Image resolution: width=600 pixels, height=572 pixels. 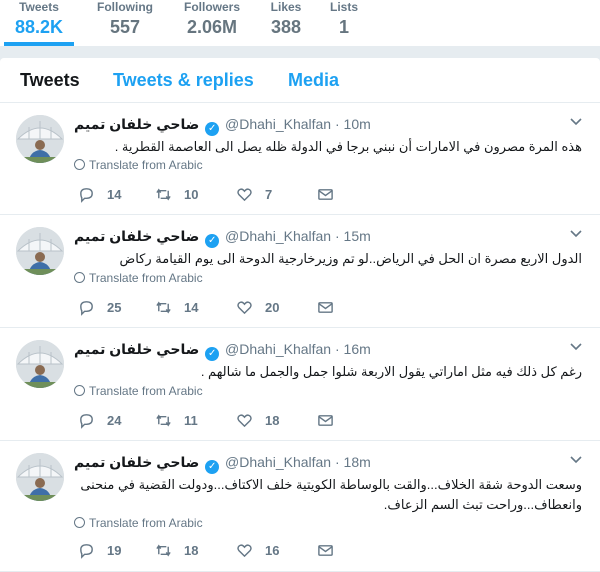 What do you see at coordinates (254, 194) in the screenshot?
I see `like-button: 7` at bounding box center [254, 194].